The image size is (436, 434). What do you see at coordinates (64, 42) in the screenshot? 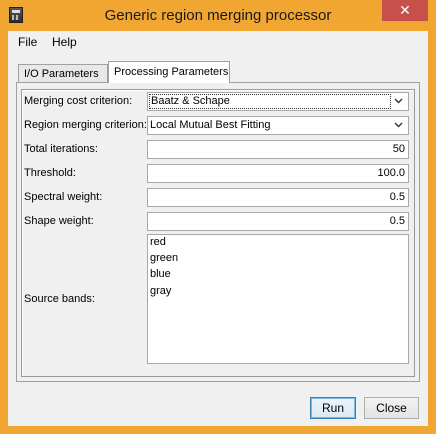
I see `menu-help: Help` at bounding box center [64, 42].